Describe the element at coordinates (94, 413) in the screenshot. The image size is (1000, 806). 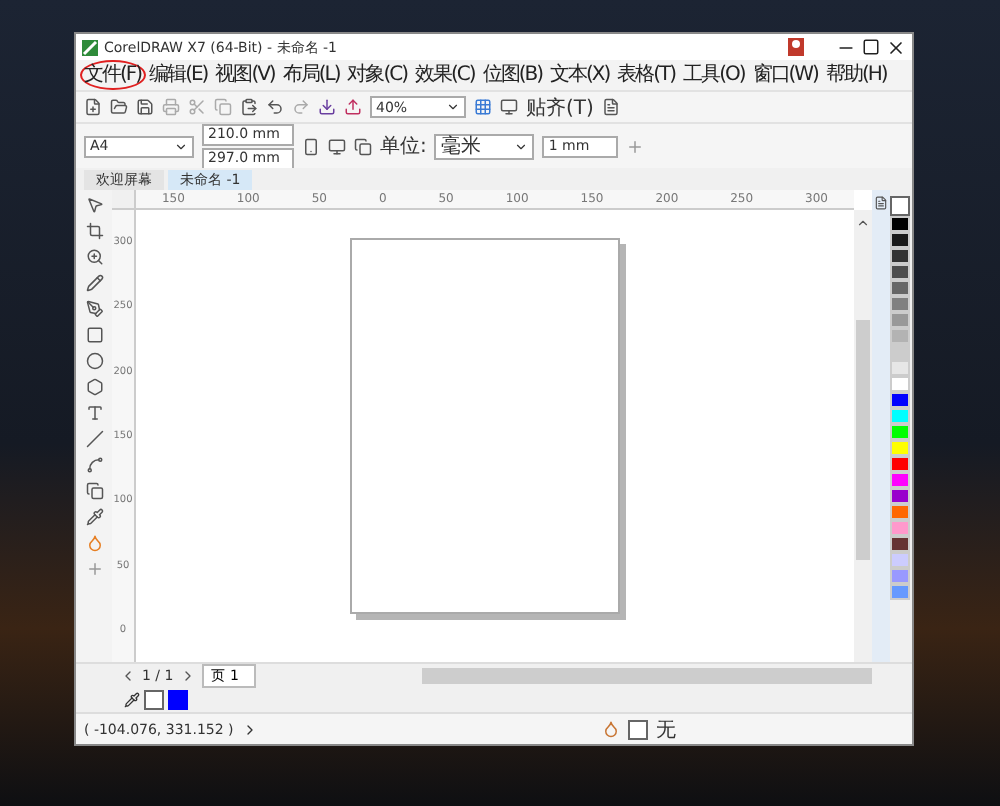
I see `text-icon` at that location.